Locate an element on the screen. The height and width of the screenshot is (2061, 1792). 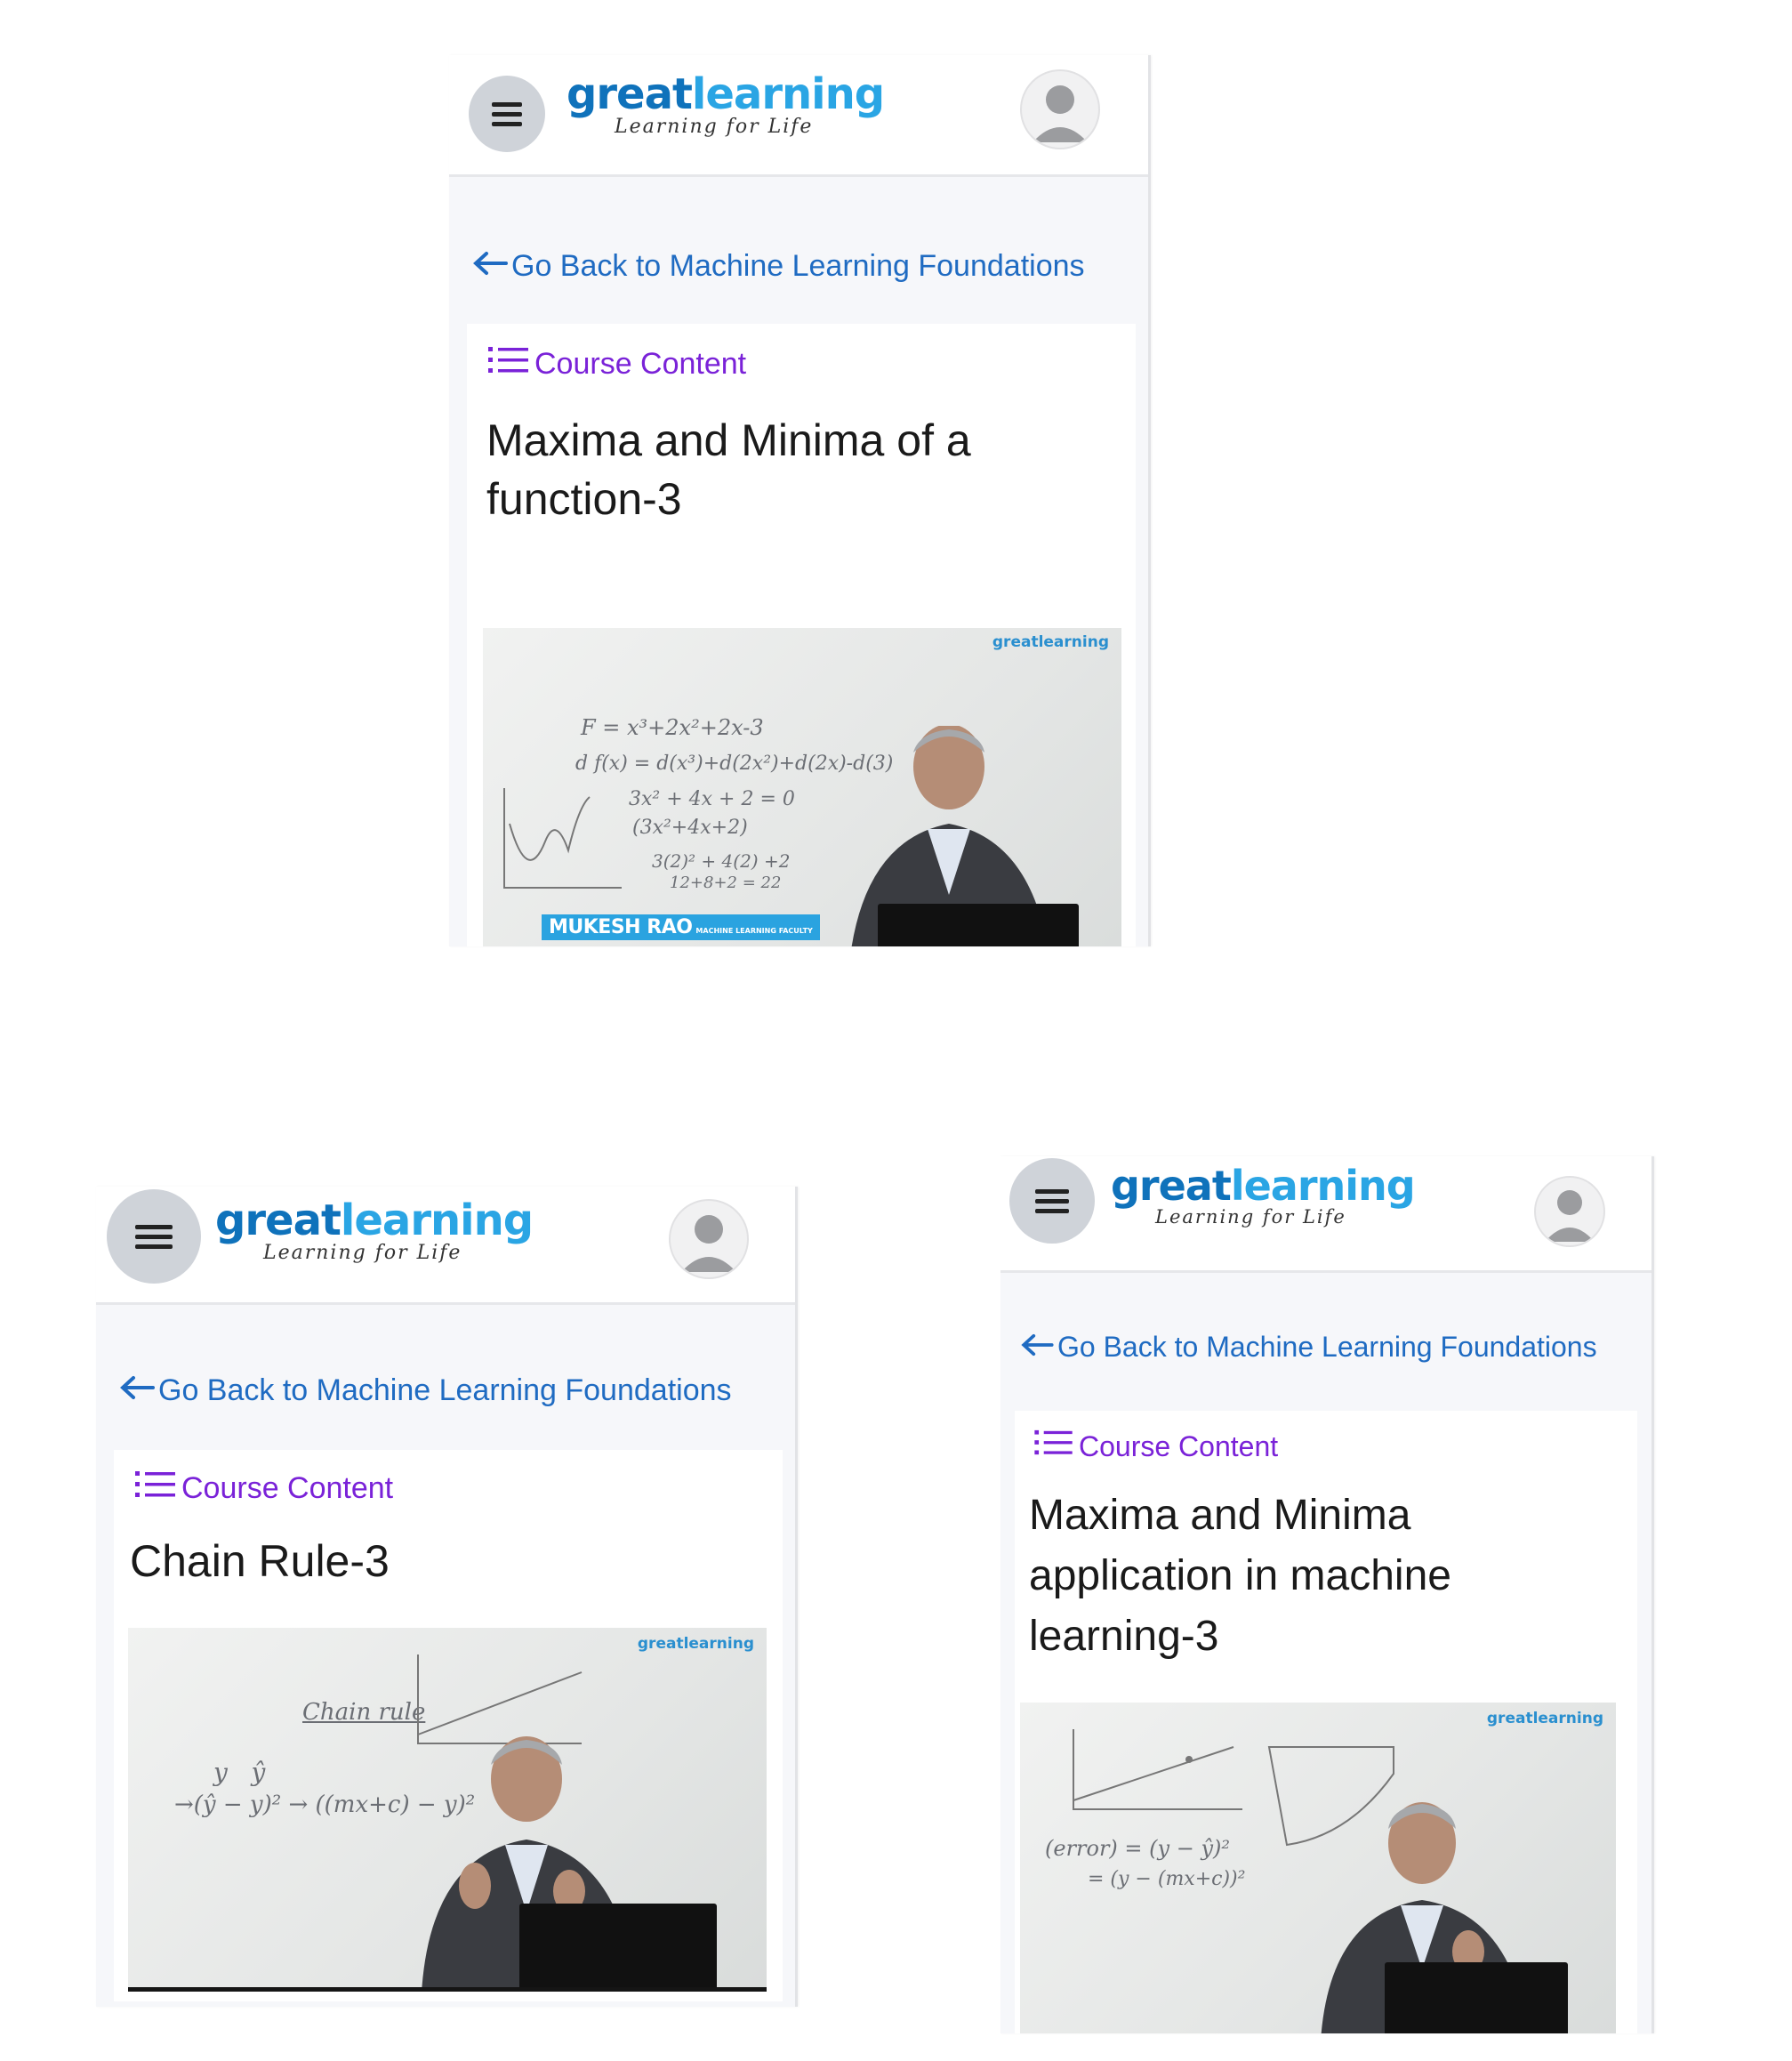
lesson-title: Chain Rule-3 is located at coordinates (260, 1561).